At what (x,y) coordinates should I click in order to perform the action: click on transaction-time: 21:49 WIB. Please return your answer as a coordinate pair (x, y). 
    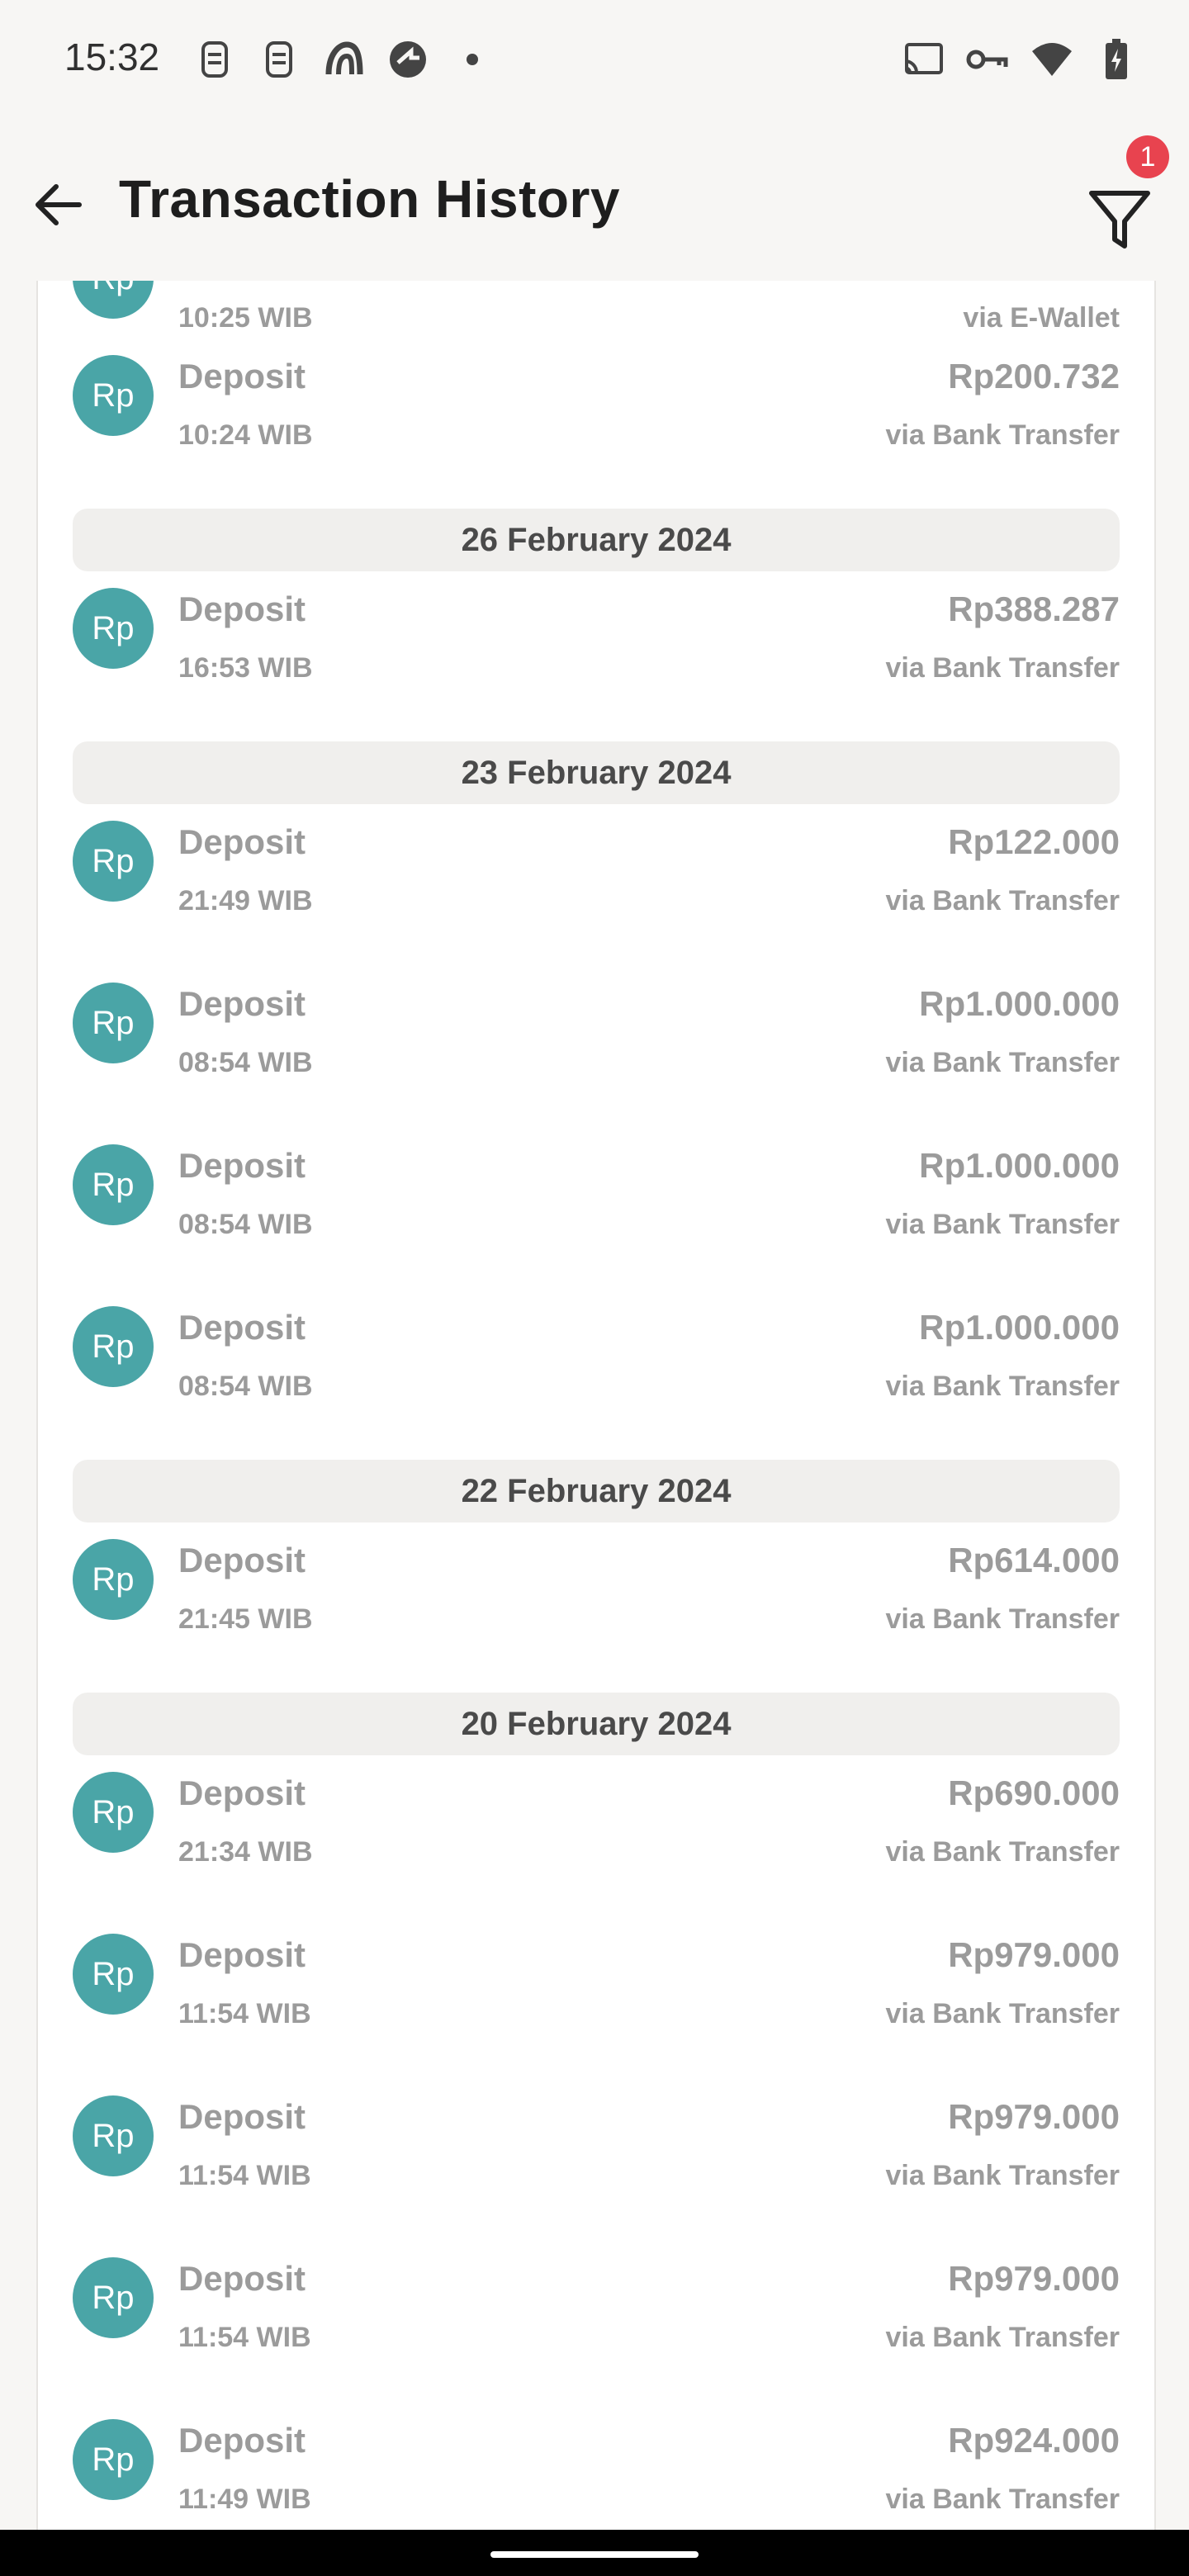
    Looking at the image, I should click on (245, 900).